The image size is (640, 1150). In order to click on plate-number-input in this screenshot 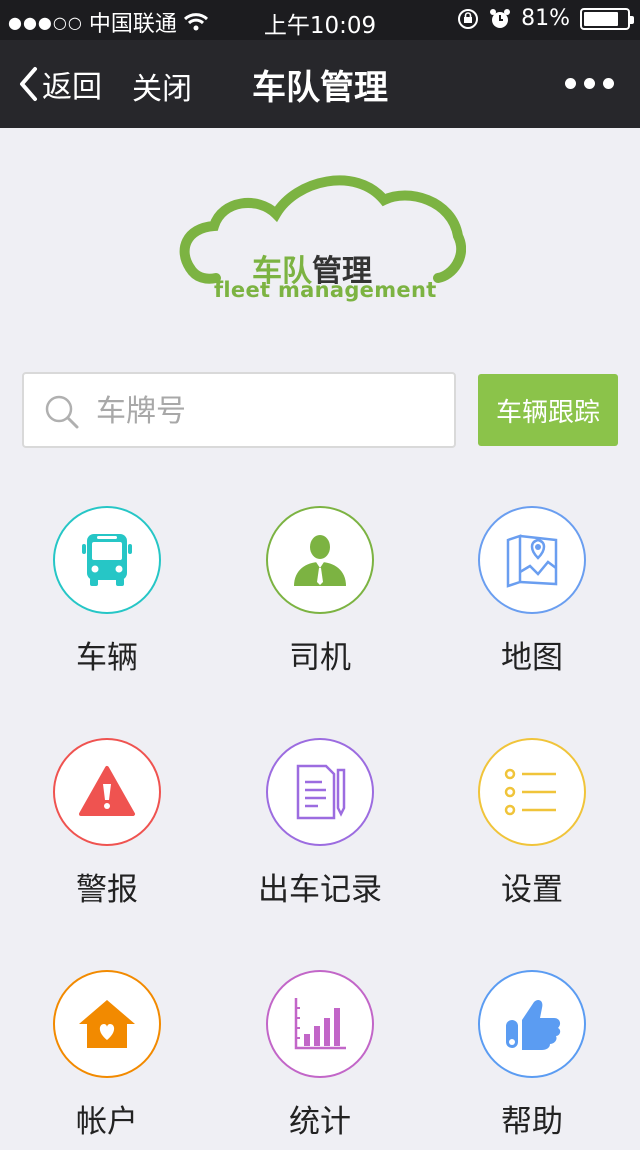, I will do `click(266, 411)`.